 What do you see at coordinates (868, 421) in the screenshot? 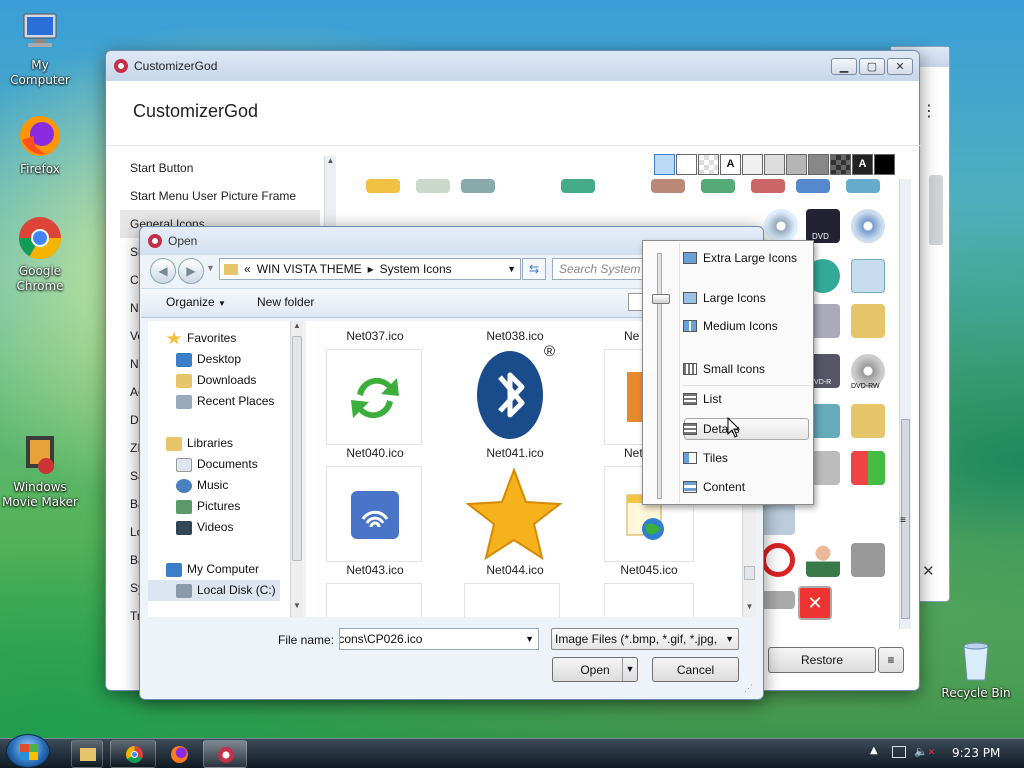
I see `folder-download-icon` at bounding box center [868, 421].